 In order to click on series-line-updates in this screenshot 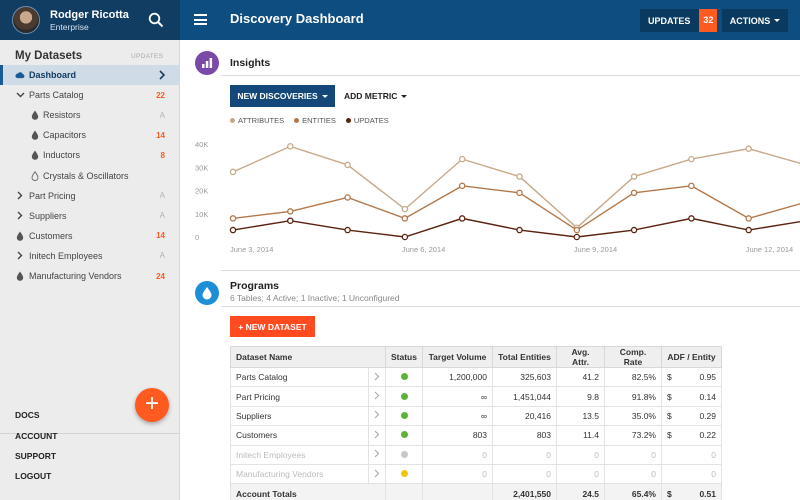, I will do `click(516, 227)`.